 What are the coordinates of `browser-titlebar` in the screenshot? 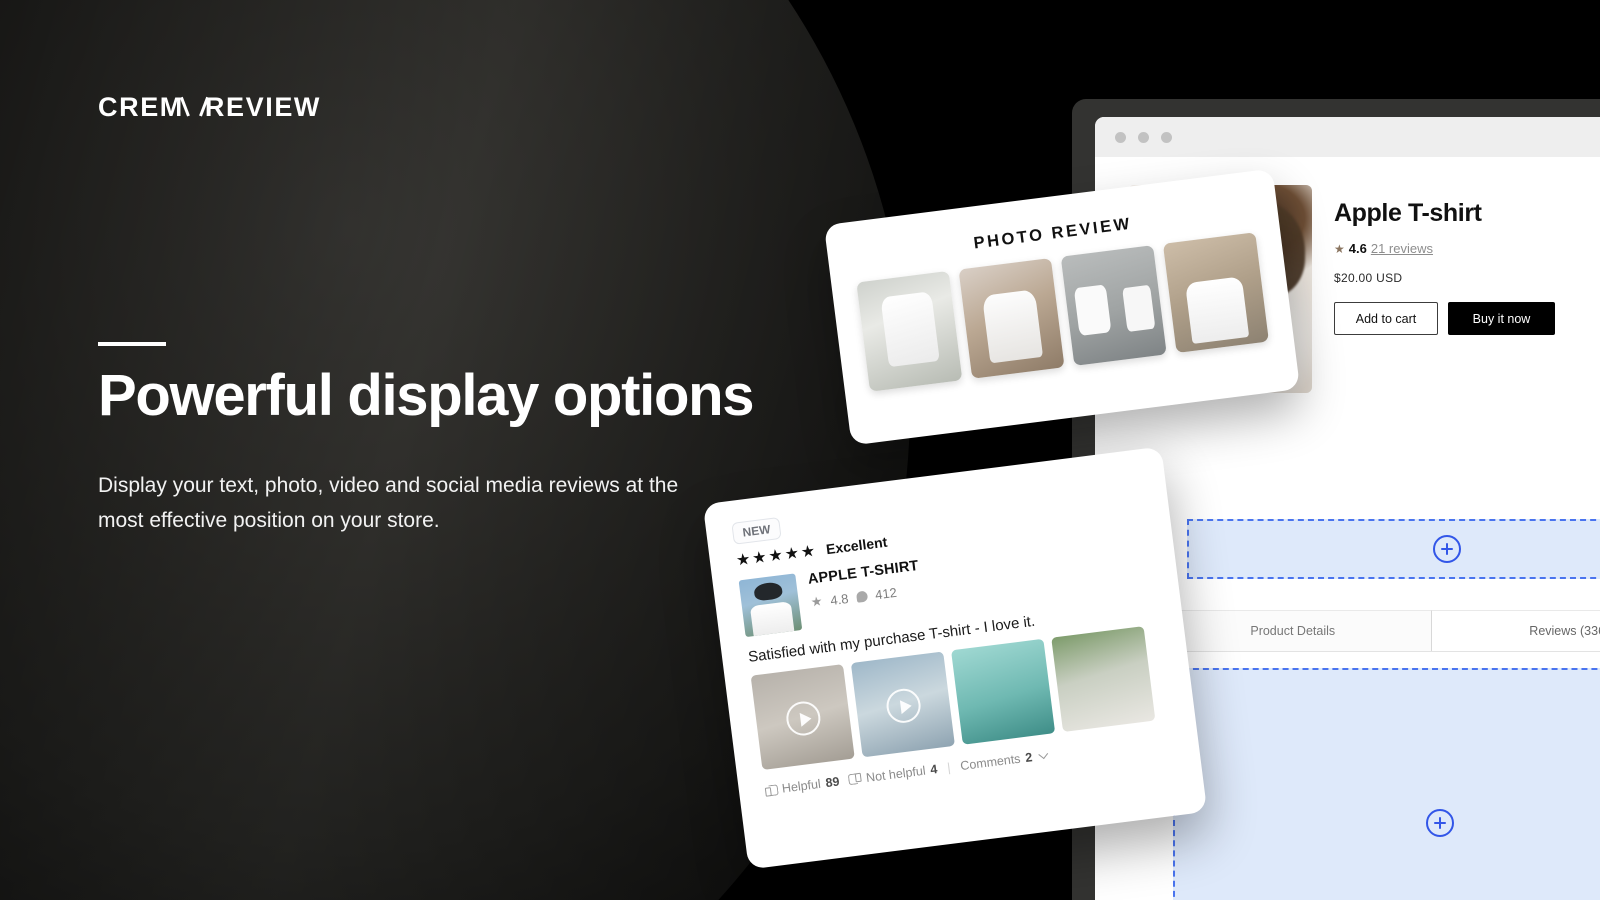 It's located at (1347, 137).